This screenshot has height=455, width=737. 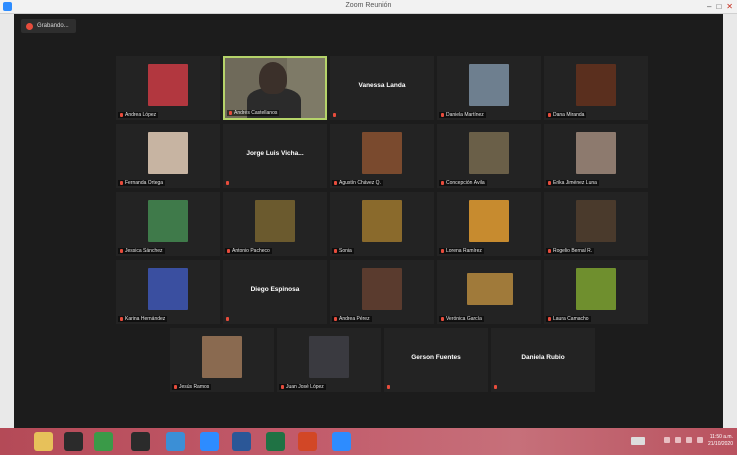 I want to click on participant-name: Karina Hernández, so click(x=145, y=319).